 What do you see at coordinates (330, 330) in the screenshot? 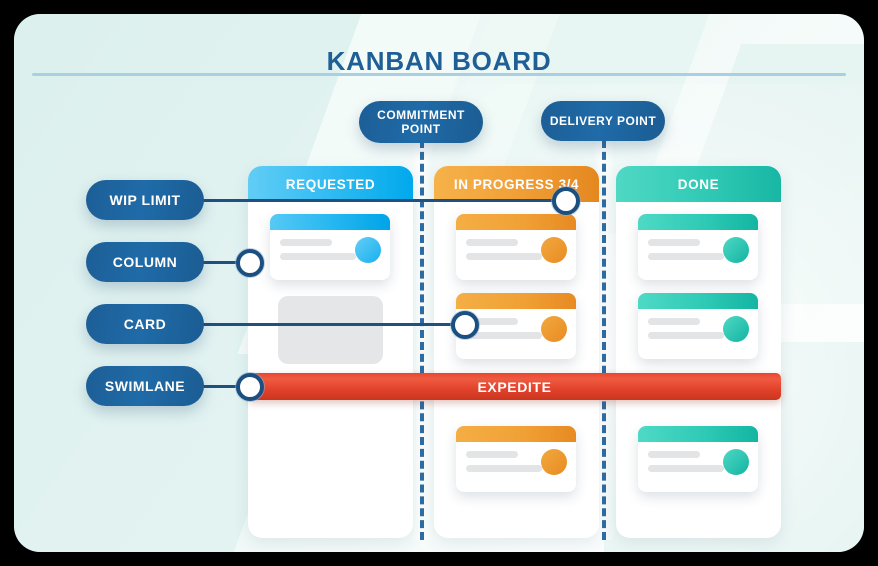
I see `card-placeholder` at bounding box center [330, 330].